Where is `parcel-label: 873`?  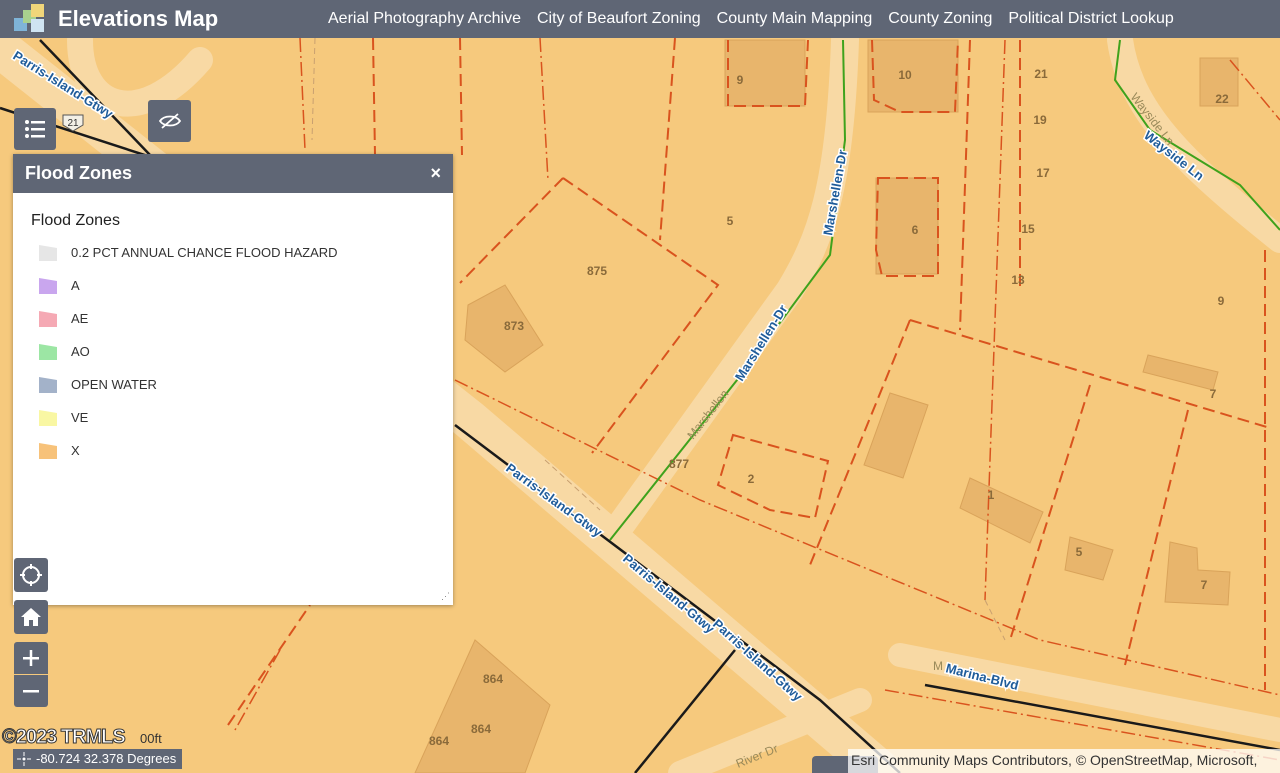 parcel-label: 873 is located at coordinates (514, 326).